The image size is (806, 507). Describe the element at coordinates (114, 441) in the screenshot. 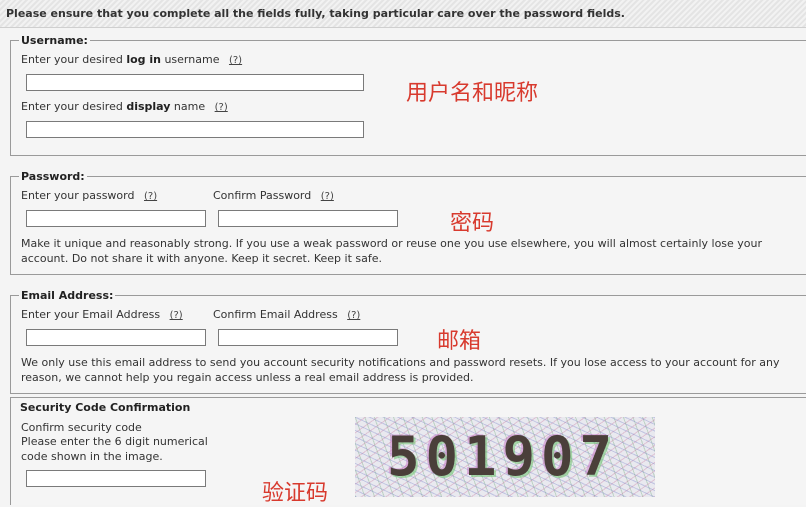

I see `security-line2: Please enter the 6 digit numerical` at that location.